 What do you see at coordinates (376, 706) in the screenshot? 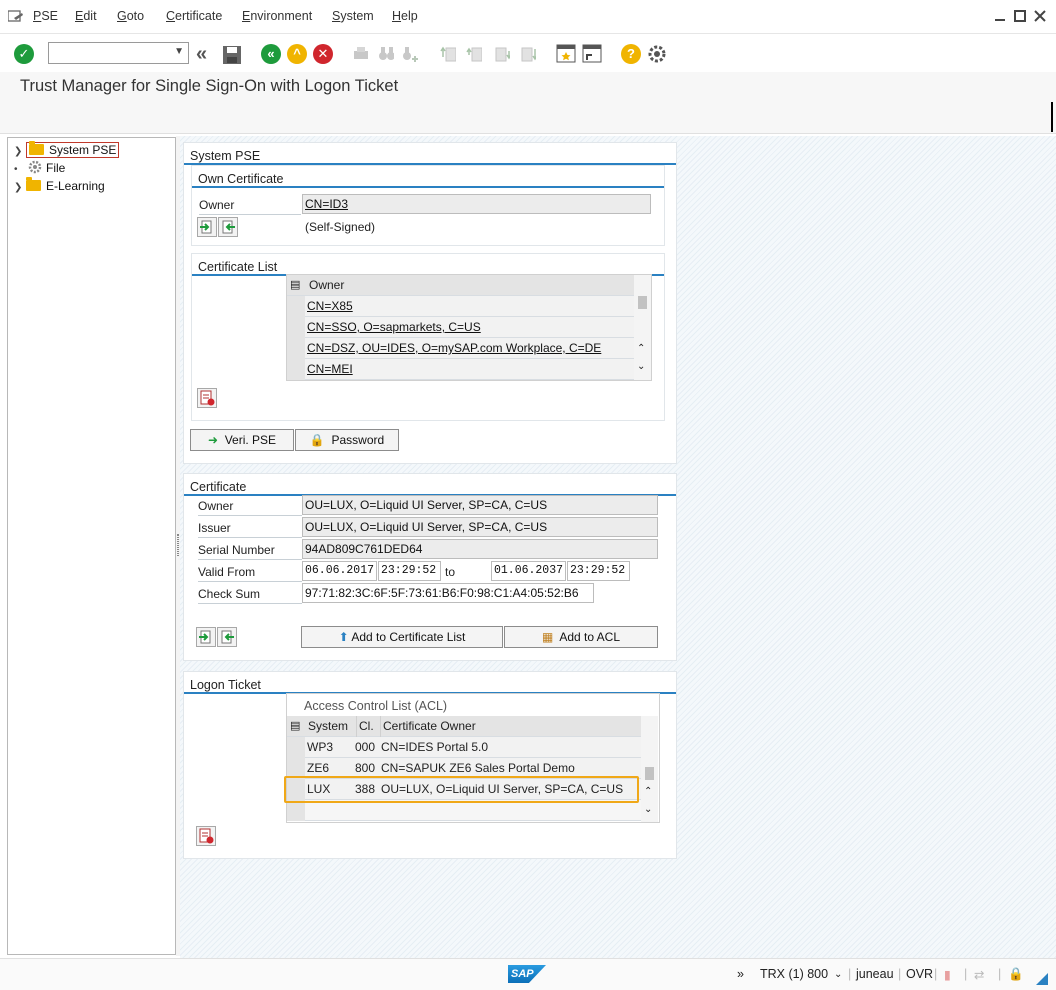
I see `acl-title: Access Control List (ACL)` at bounding box center [376, 706].